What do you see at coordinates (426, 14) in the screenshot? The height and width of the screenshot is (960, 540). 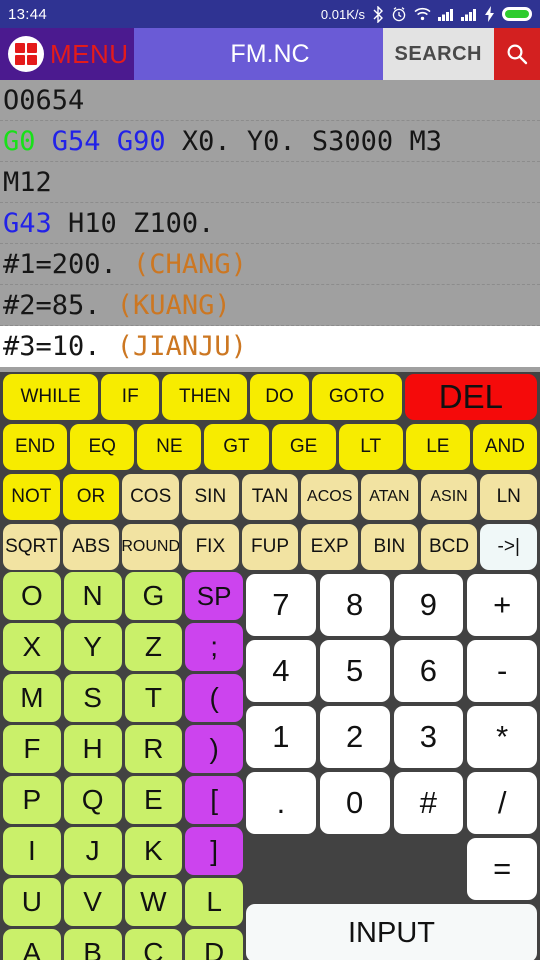 I see `status-icons: 0.01K/s` at bounding box center [426, 14].